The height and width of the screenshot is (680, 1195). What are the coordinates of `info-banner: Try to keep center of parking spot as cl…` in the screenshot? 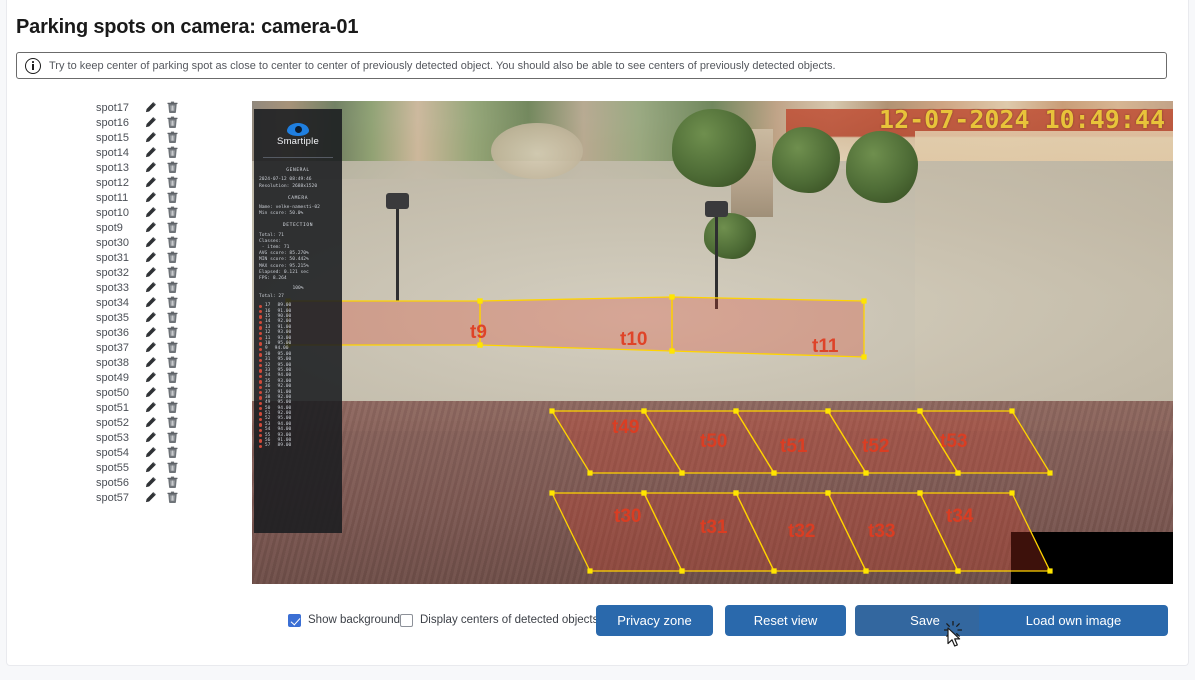 It's located at (591, 65).